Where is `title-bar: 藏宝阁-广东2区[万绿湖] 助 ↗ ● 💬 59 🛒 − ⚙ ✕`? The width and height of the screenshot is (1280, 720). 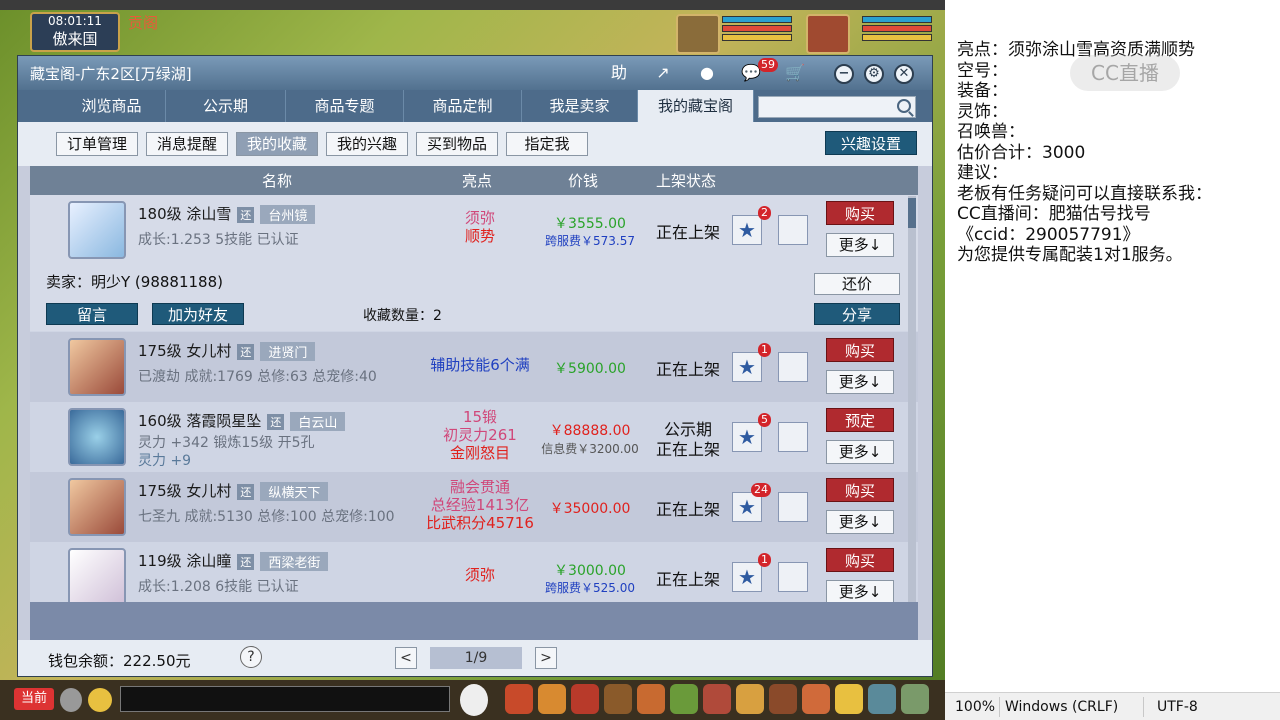 title-bar: 藏宝阁-广东2区[万绿湖] 助 ↗ ● 💬 59 🛒 − ⚙ ✕ is located at coordinates (475, 73).